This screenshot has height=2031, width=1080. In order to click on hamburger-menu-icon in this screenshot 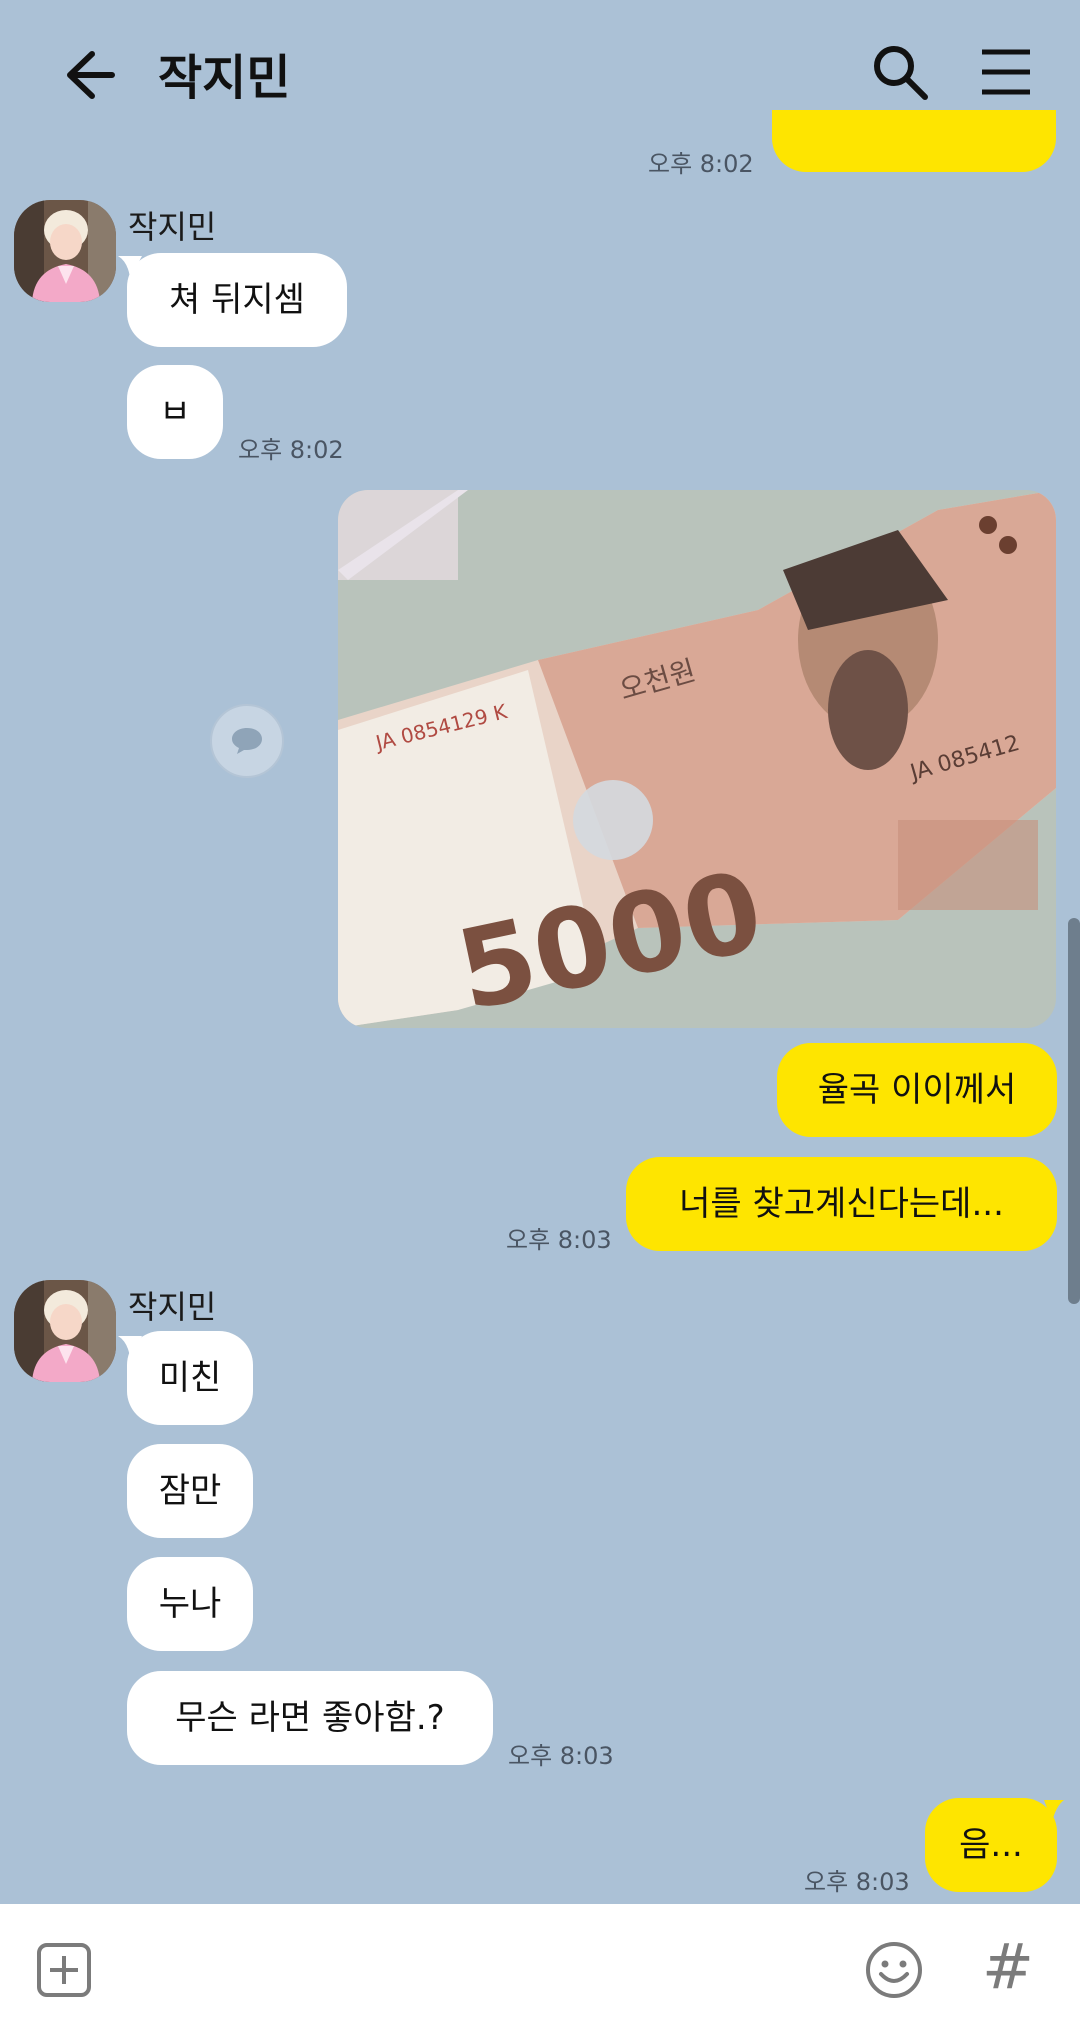, I will do `click(1006, 72)`.